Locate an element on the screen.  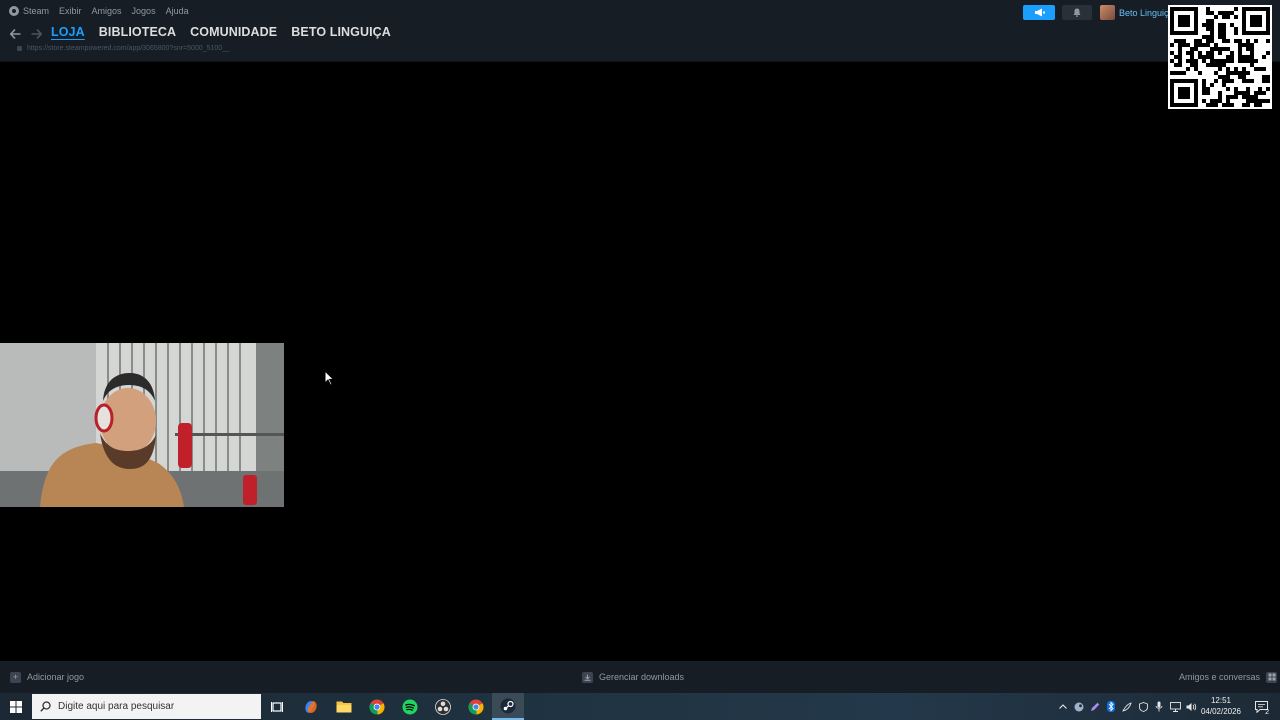
friends-icon is located at coordinates (1272, 677).